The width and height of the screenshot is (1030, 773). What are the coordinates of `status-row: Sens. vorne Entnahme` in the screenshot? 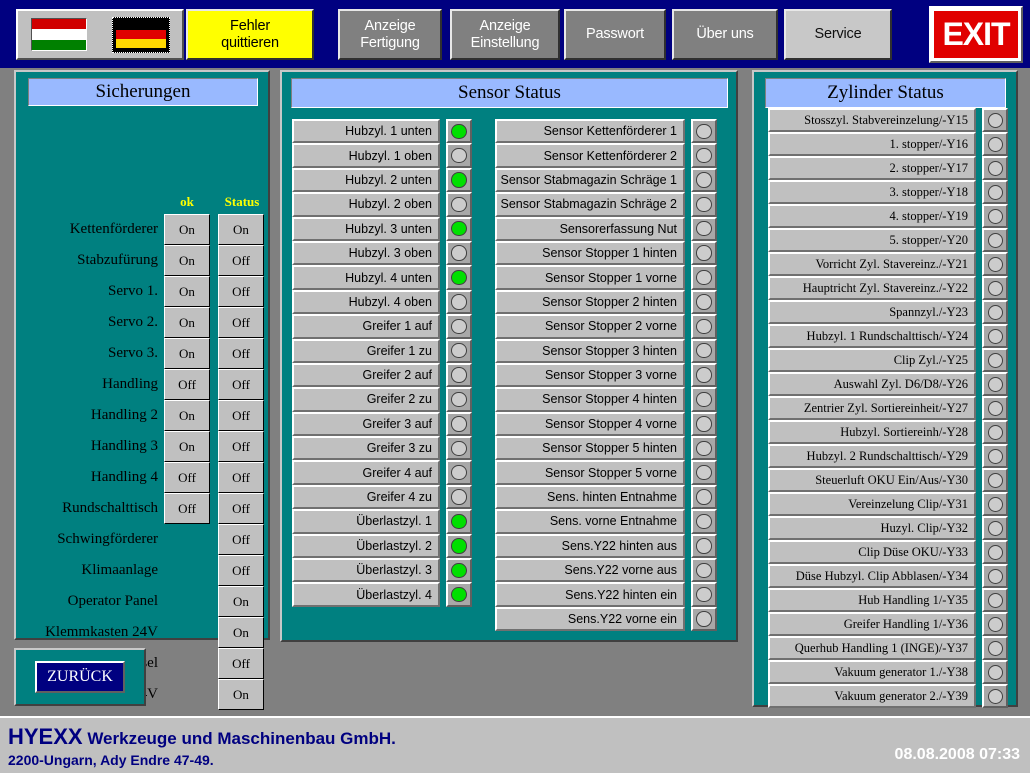 It's located at (606, 521).